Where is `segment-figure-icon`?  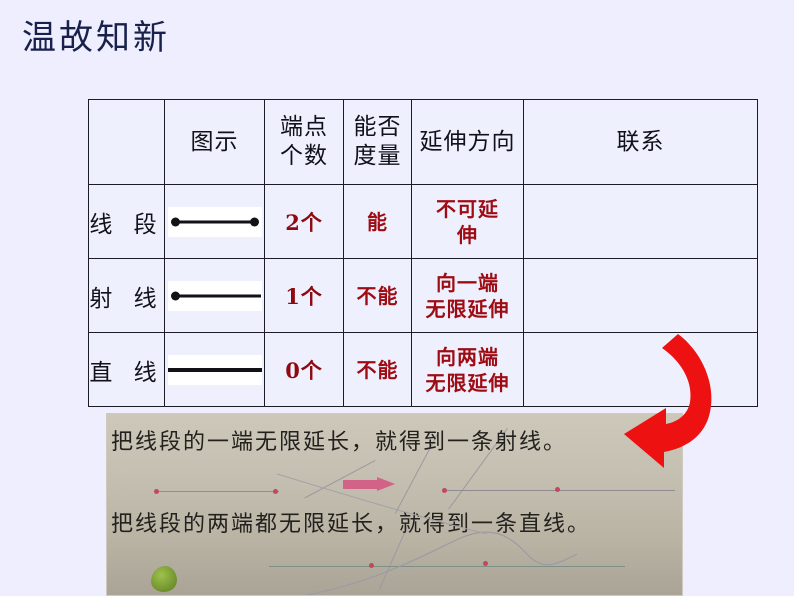 segment-figure-icon is located at coordinates (214, 221).